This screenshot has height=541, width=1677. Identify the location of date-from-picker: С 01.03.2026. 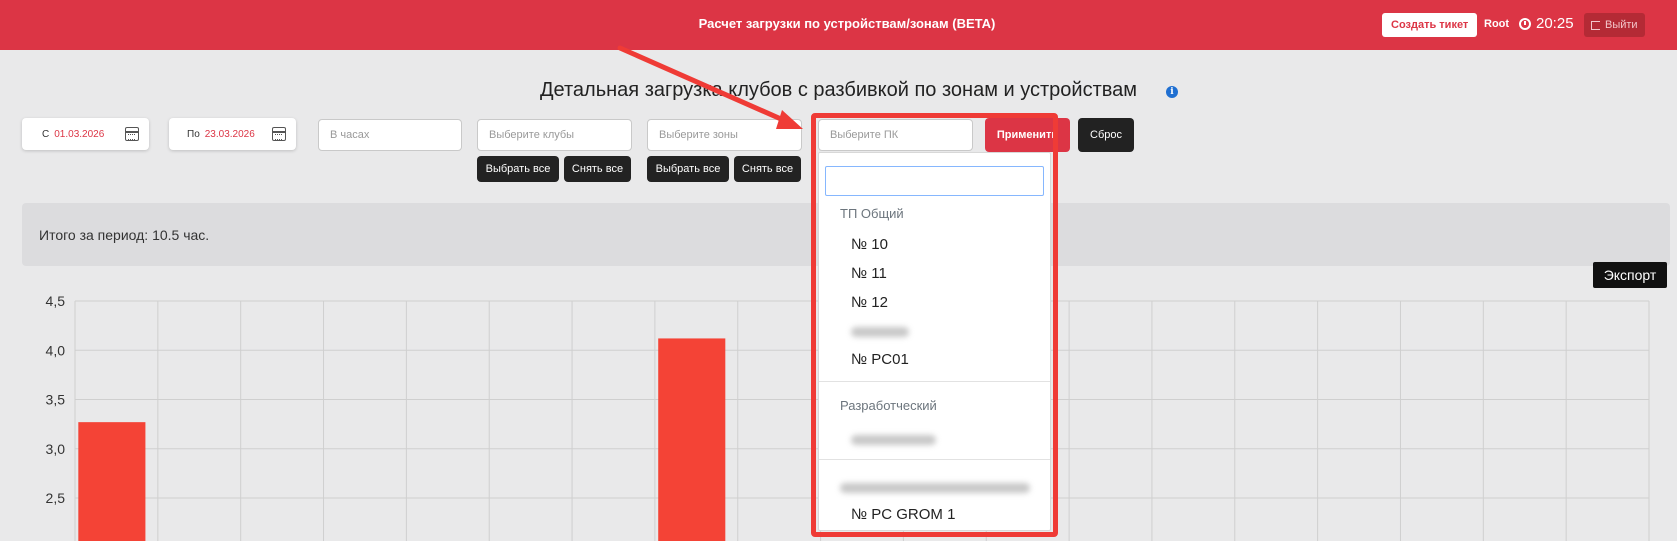
(85, 134).